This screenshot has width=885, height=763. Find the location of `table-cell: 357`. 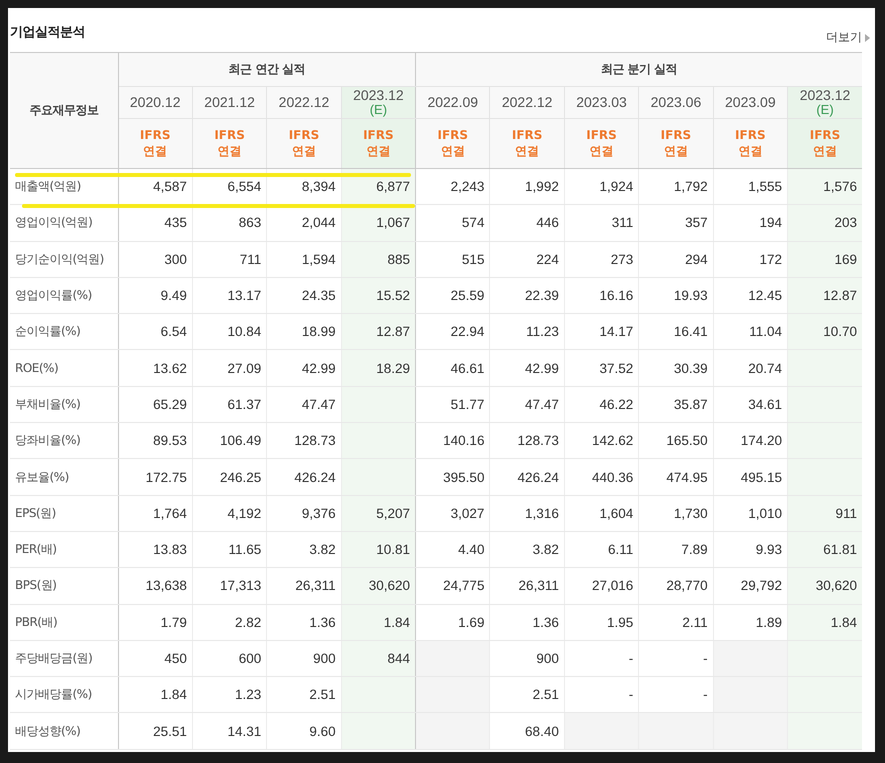

table-cell: 357 is located at coordinates (676, 223).